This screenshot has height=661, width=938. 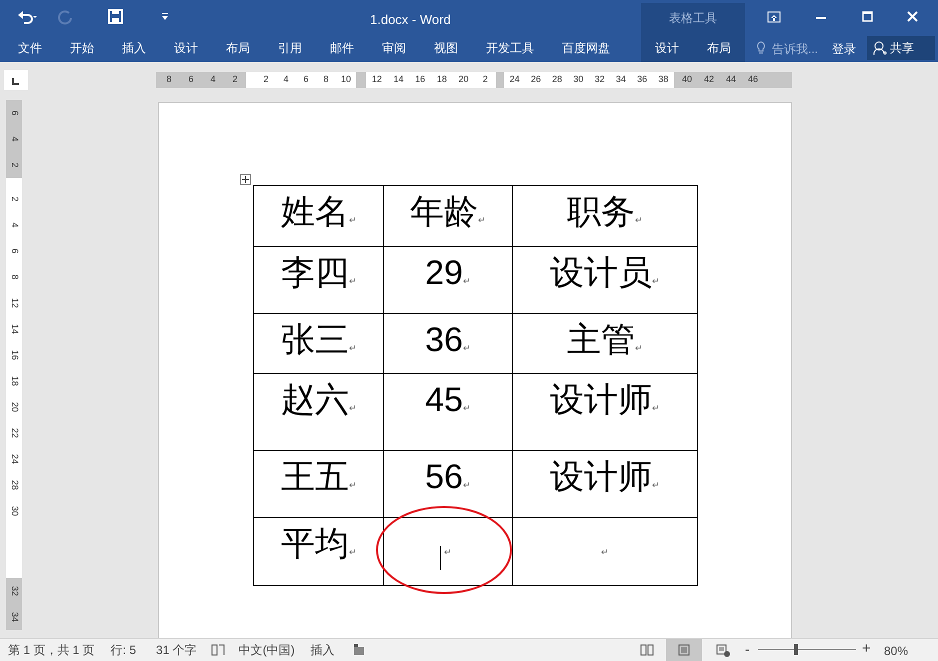 I want to click on web-layout-icon, so click(x=723, y=650).